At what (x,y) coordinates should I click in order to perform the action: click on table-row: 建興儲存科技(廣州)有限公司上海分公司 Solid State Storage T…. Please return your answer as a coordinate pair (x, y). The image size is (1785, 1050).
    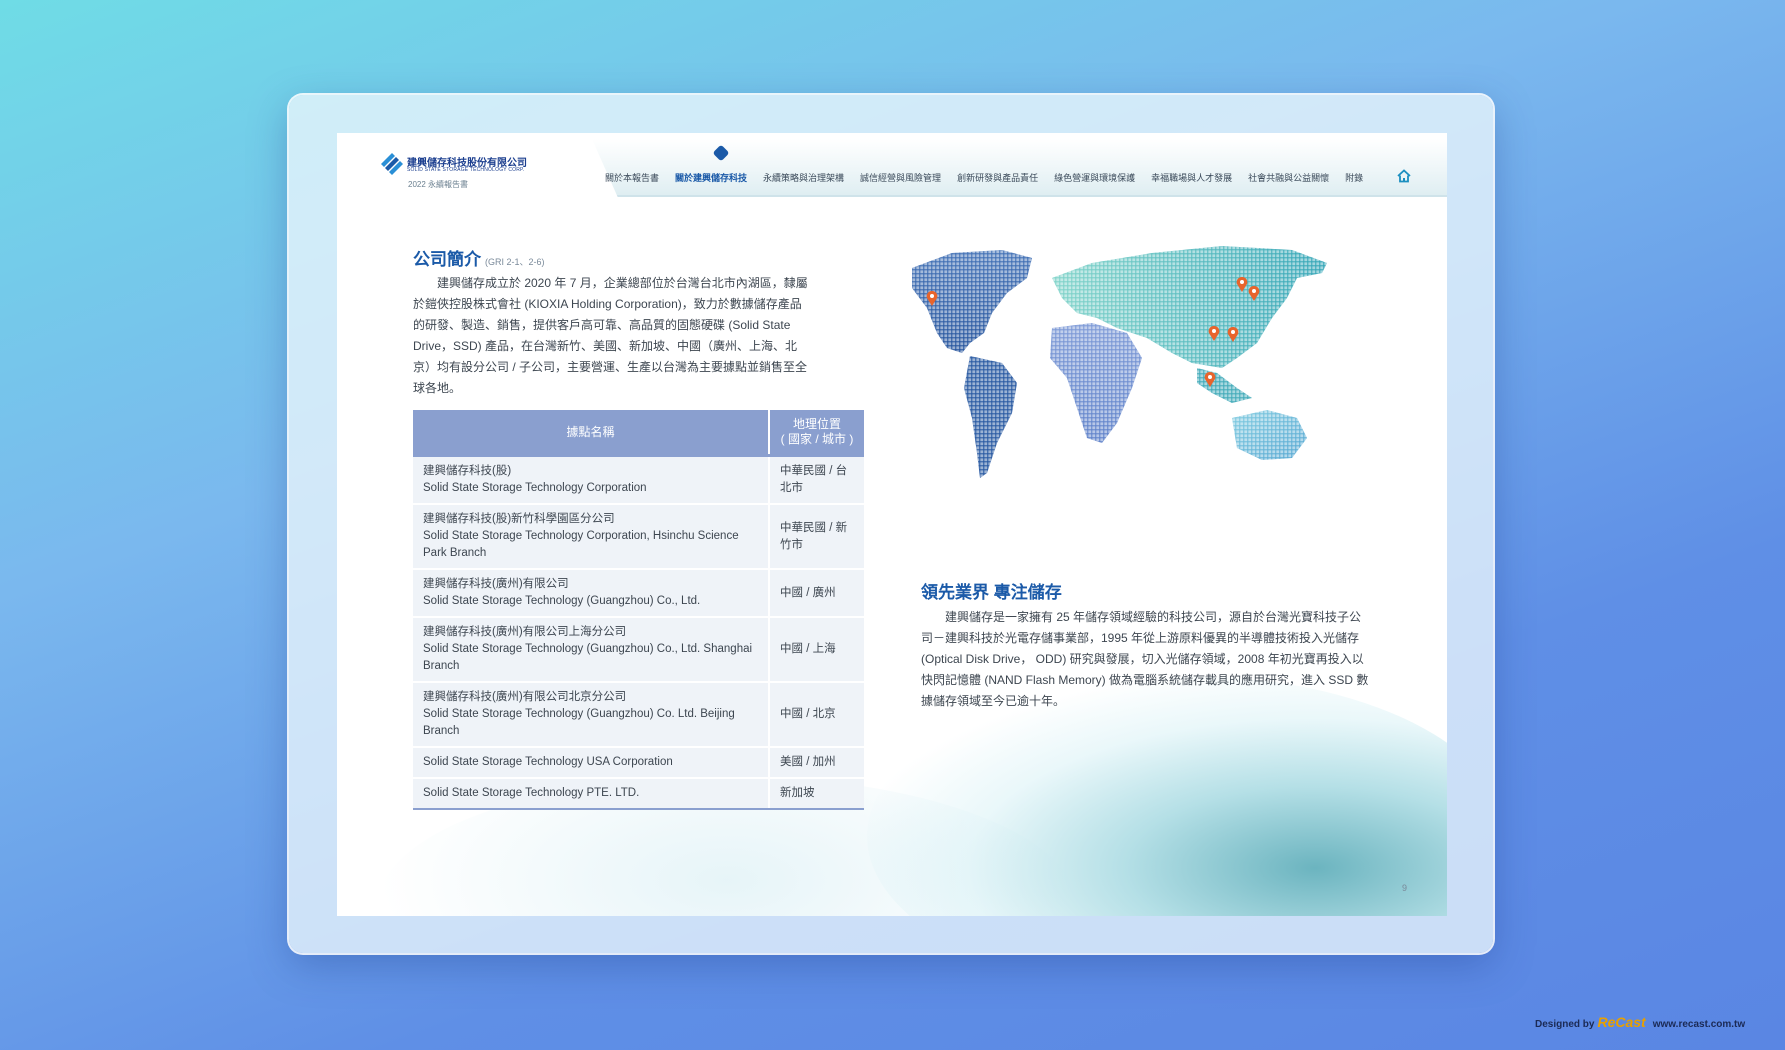
    Looking at the image, I should click on (638, 649).